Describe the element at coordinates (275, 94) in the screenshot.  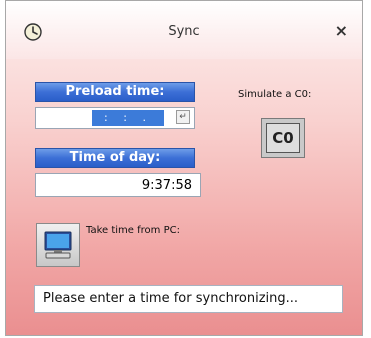
I see `simulate-c0-label: Simulate a C0:` at that location.